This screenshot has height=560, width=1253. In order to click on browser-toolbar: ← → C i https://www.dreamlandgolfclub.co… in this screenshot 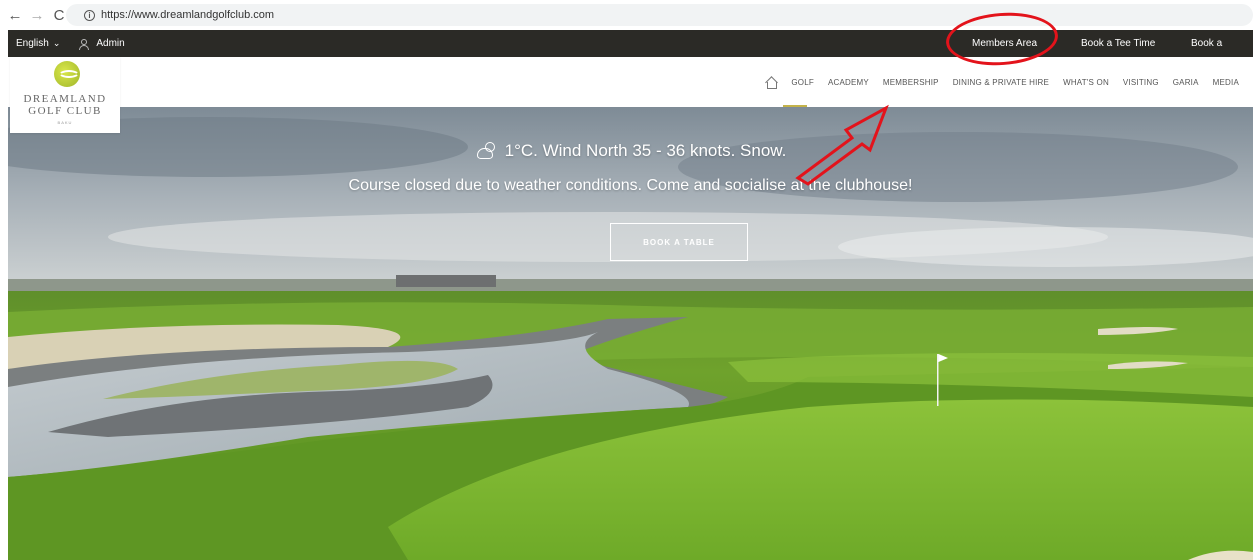, I will do `click(626, 15)`.